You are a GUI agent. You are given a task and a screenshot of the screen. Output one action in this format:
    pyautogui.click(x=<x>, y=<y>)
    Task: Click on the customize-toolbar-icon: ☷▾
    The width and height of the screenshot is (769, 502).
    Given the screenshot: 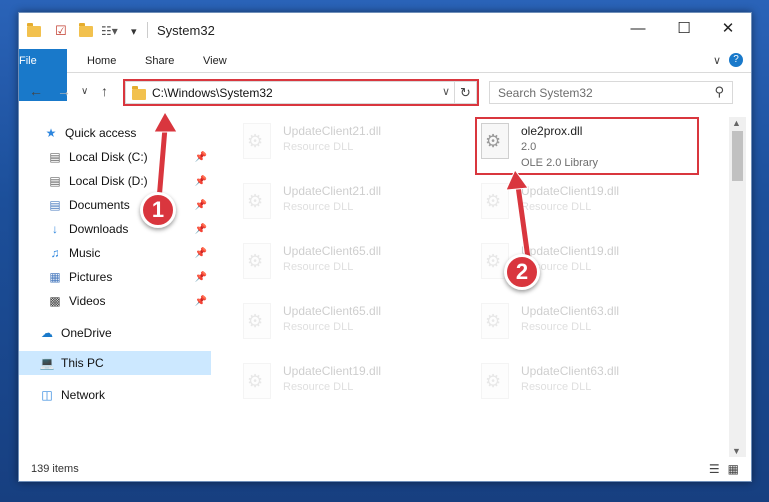 What is the action you would take?
    pyautogui.click(x=109, y=31)
    